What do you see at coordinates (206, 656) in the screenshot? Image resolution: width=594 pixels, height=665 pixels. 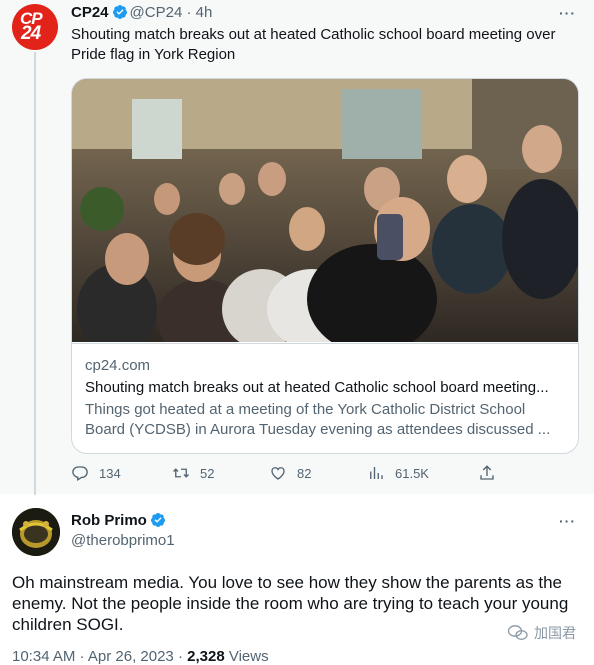 I see `view-count: 2,328` at bounding box center [206, 656].